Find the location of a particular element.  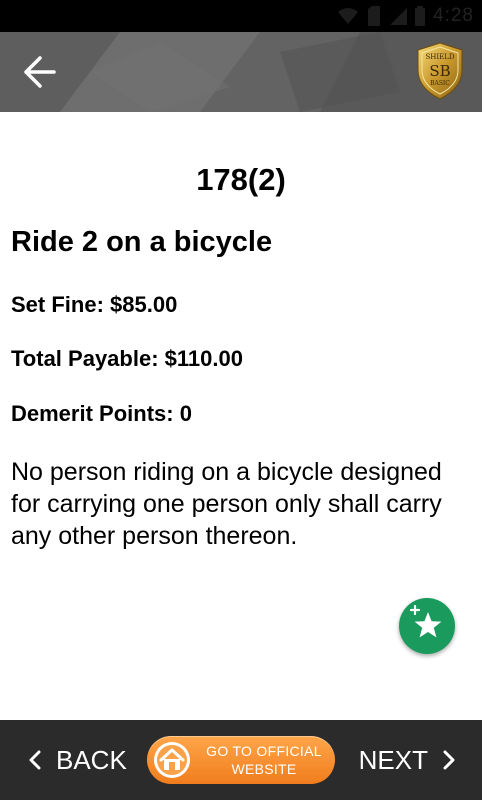

back-arrow-button is located at coordinates (40, 72).